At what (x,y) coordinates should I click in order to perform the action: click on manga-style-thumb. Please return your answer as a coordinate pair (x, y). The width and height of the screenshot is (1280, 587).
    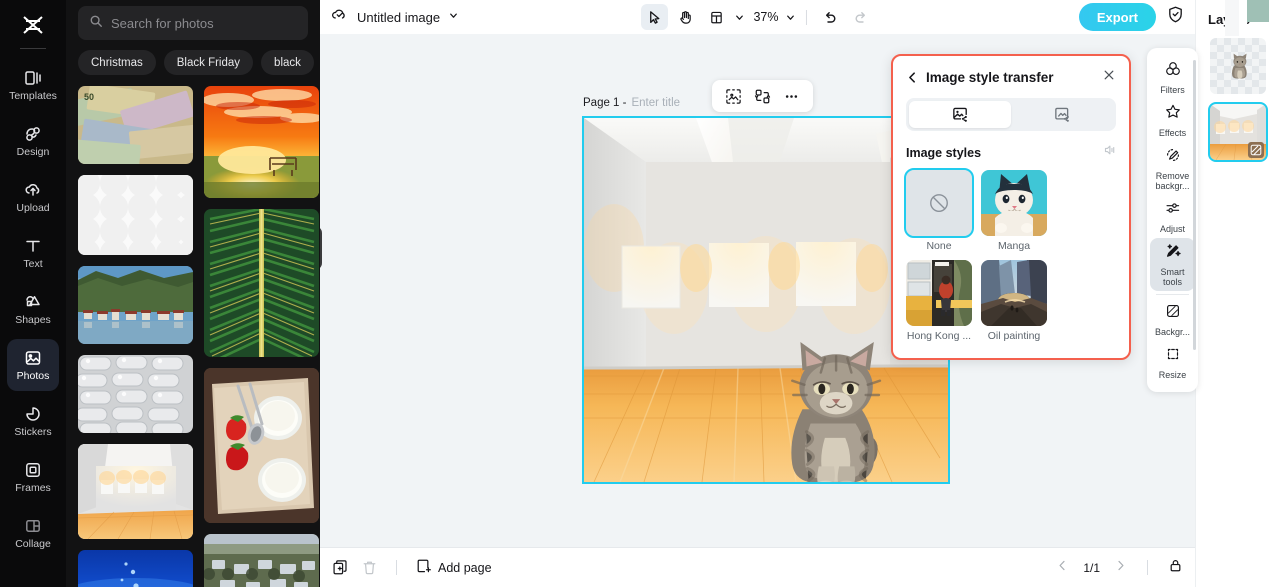
    Looking at the image, I should click on (1014, 203).